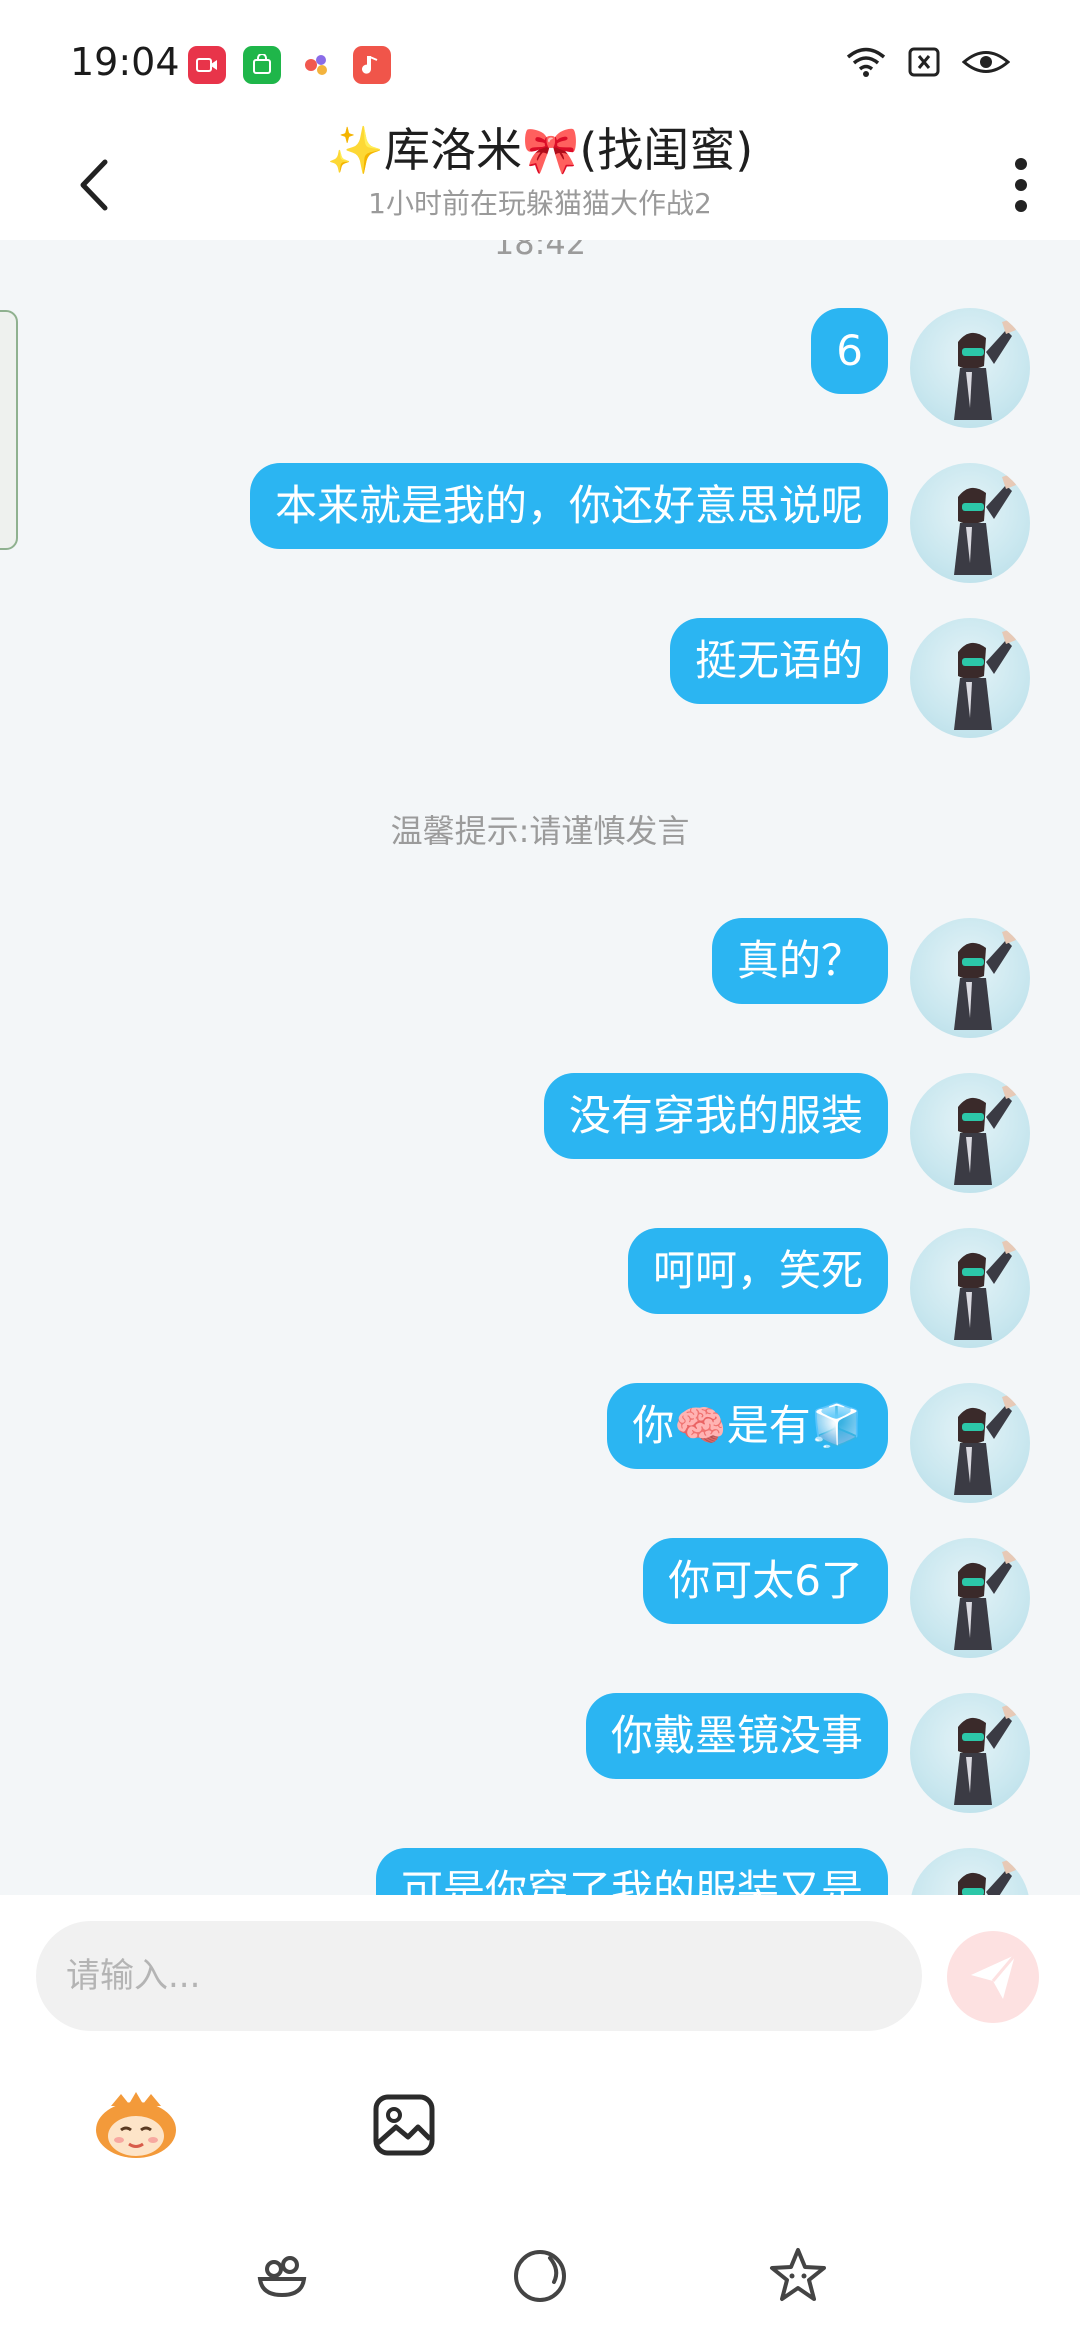  What do you see at coordinates (799, 961) in the screenshot?
I see `message-bubble: 真的？` at bounding box center [799, 961].